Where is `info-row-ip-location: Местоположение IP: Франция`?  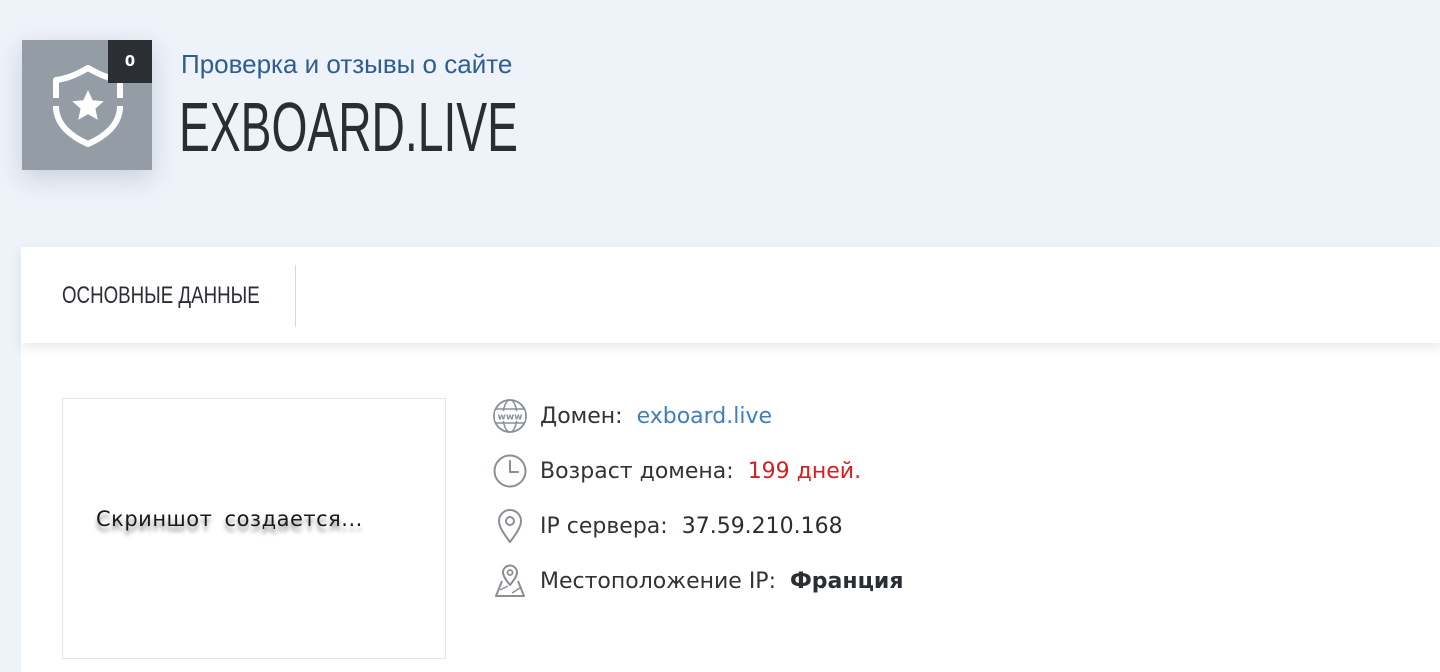 info-row-ip-location: Местоположение IP: Франция is located at coordinates (697, 590).